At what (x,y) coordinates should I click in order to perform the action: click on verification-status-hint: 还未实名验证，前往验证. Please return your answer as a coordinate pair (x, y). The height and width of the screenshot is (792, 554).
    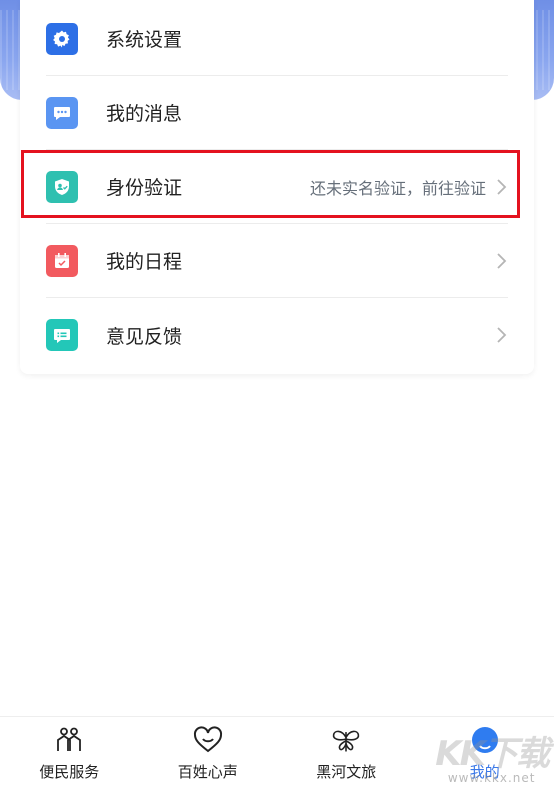
    Looking at the image, I should click on (398, 187).